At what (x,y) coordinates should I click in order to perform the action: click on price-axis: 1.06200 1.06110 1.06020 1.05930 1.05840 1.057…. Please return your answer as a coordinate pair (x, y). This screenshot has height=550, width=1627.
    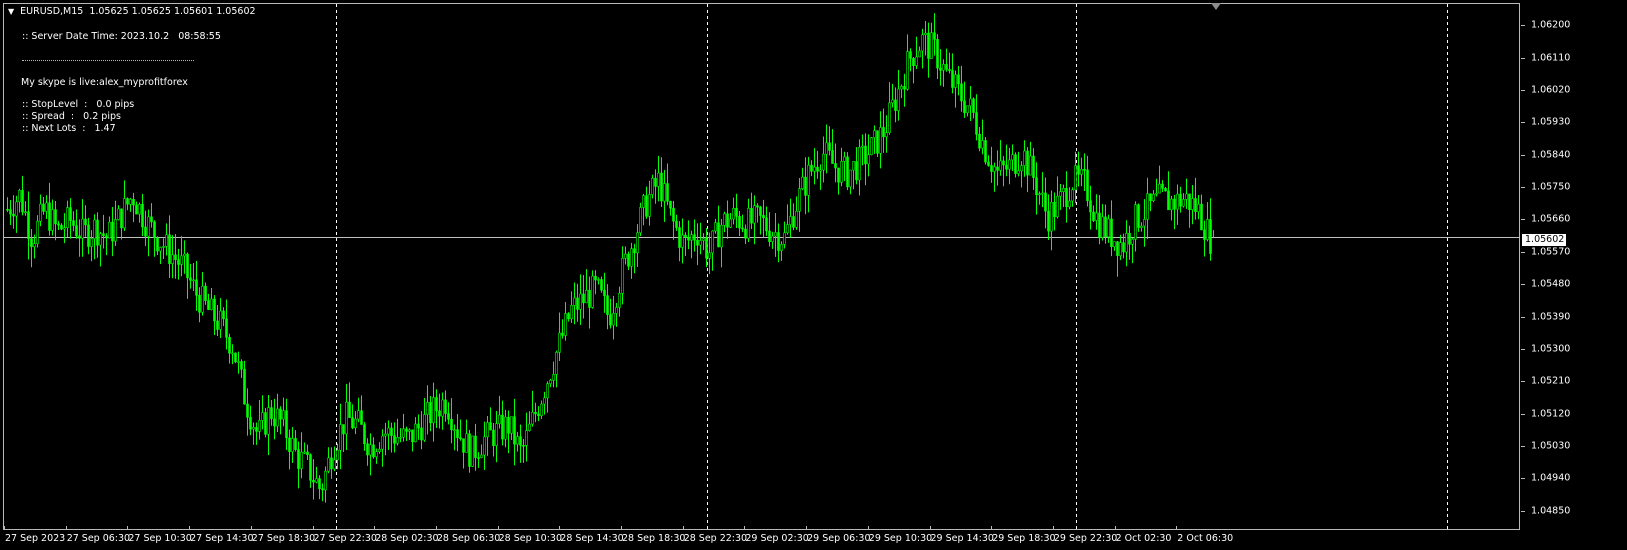
    Looking at the image, I should click on (1574, 266).